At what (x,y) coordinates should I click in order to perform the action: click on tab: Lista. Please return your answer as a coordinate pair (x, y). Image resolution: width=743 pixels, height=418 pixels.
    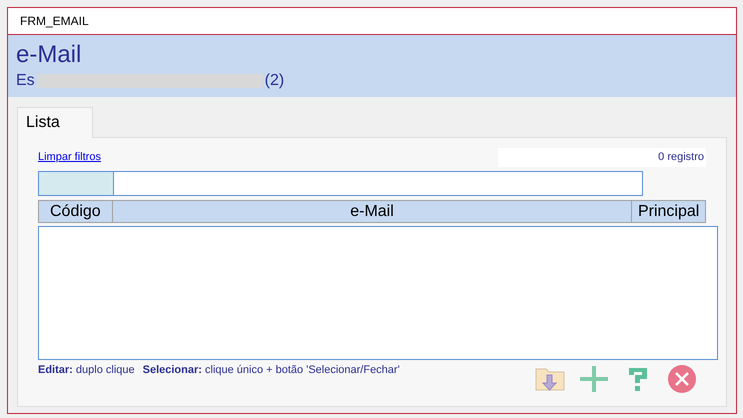
    Looking at the image, I should click on (55, 122).